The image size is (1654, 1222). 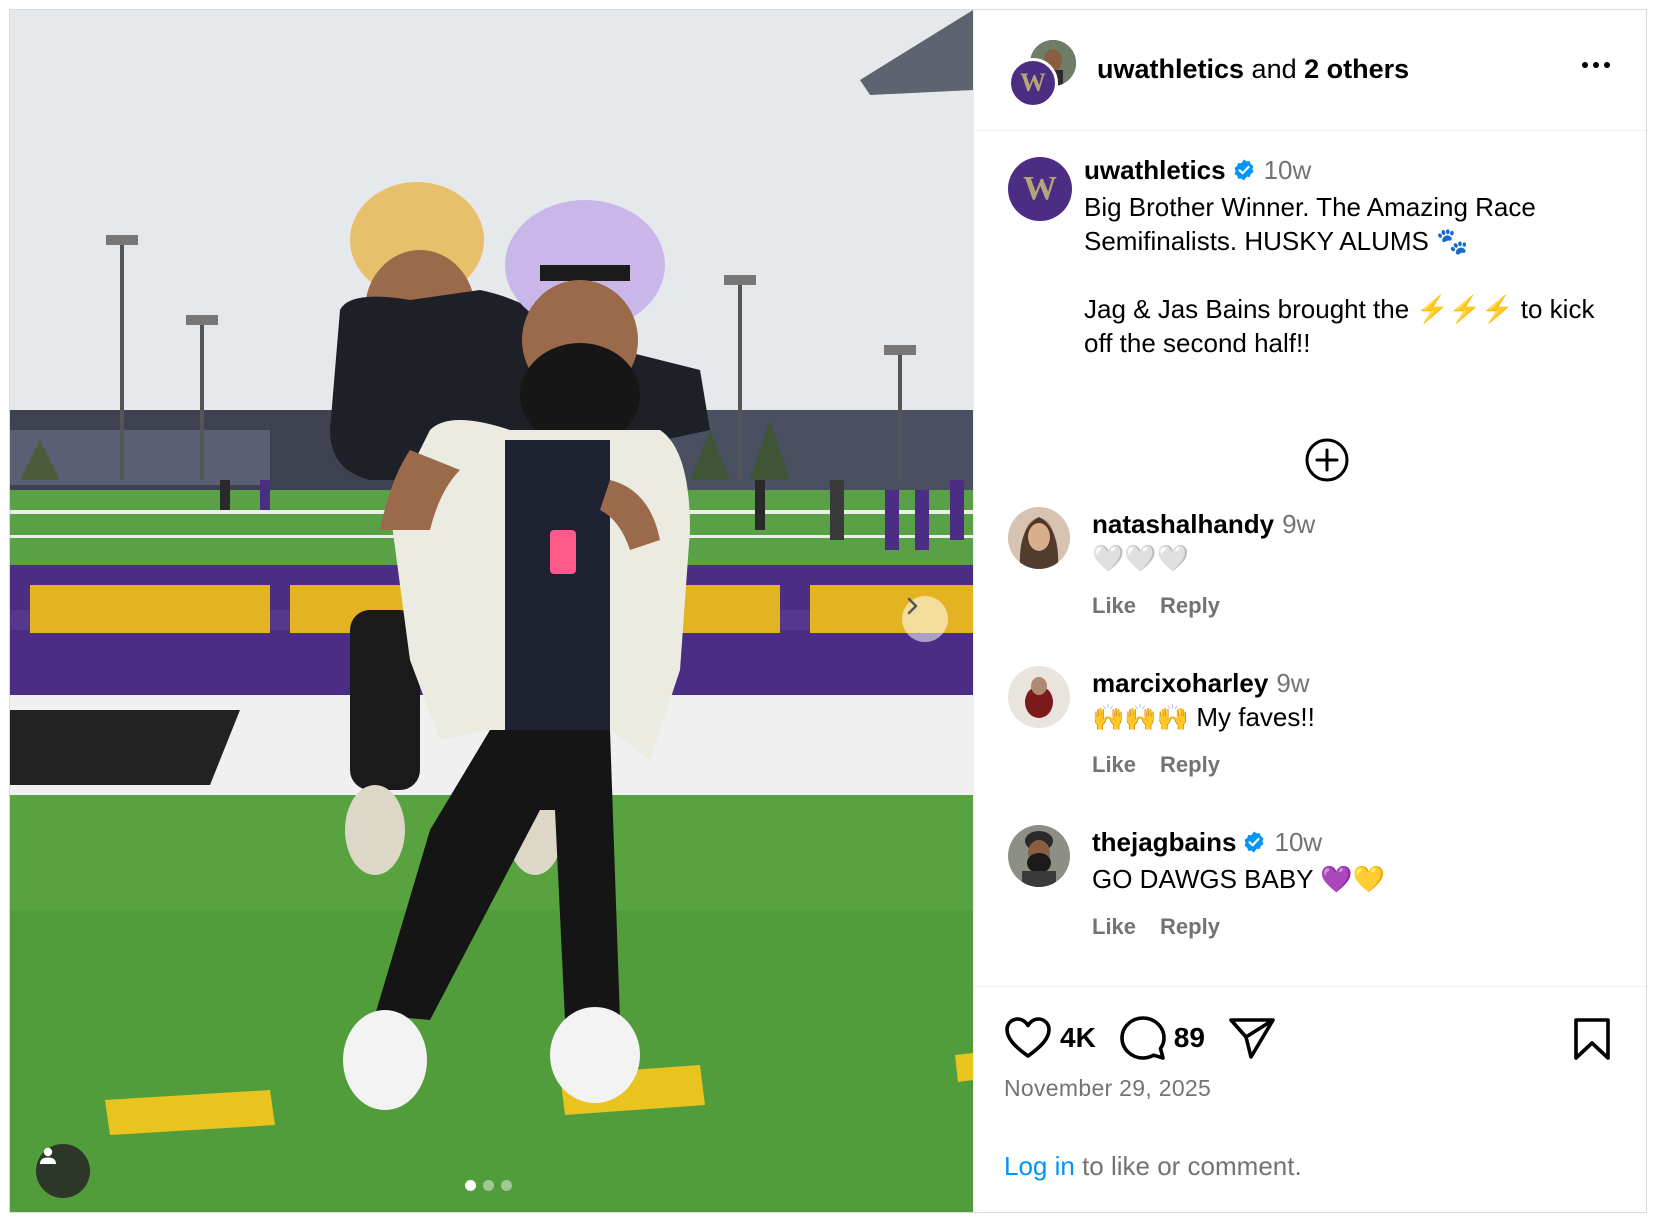 I want to click on comment-username: natashalhandy, so click(x=1183, y=524).